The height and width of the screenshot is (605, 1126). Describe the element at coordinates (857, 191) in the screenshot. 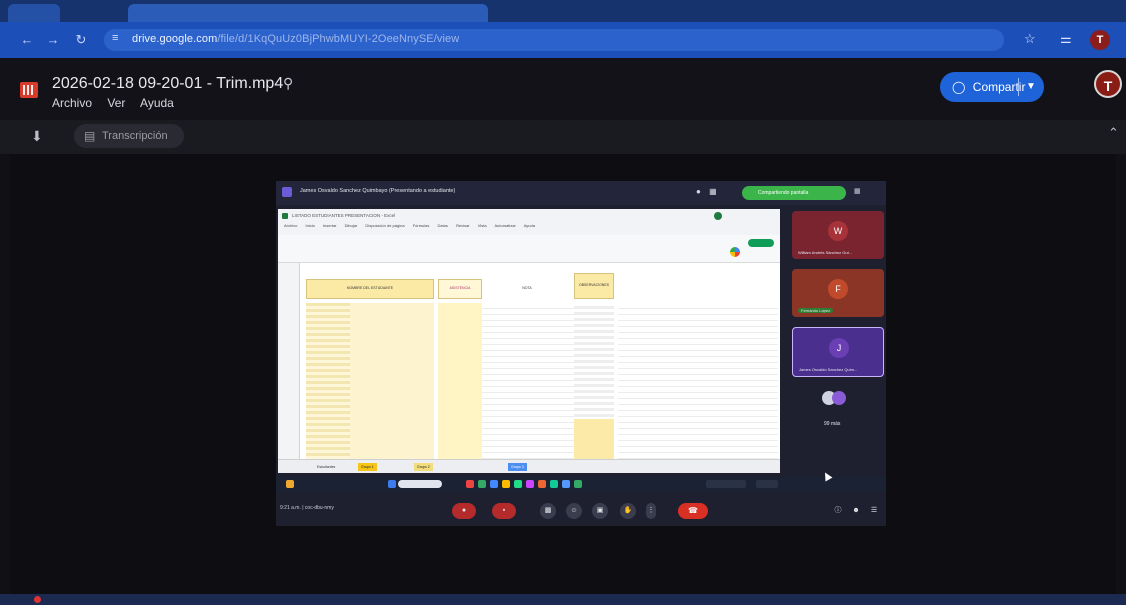

I see `grid-icon: ▦` at that location.